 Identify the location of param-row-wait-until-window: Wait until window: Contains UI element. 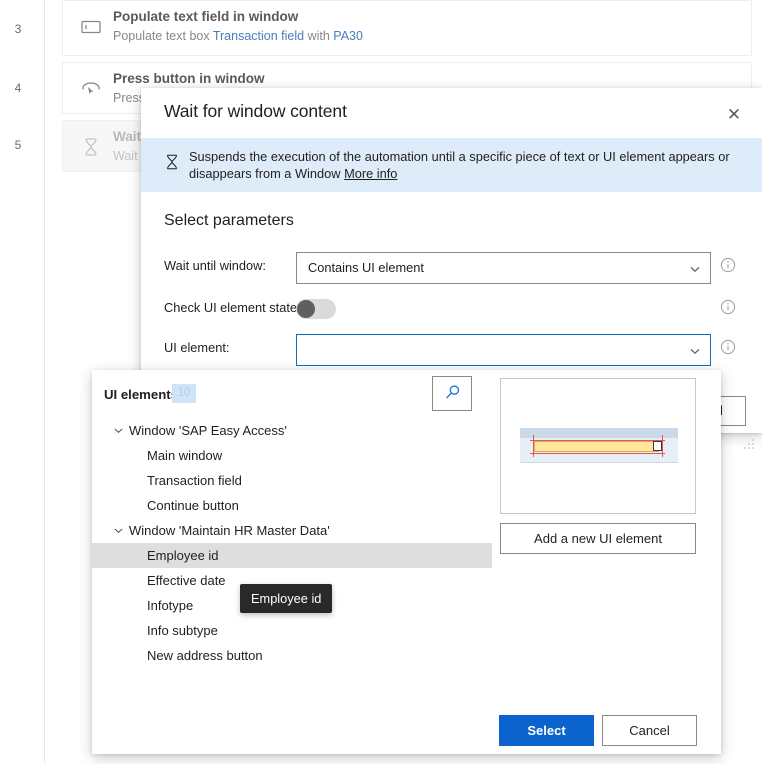
(451, 268).